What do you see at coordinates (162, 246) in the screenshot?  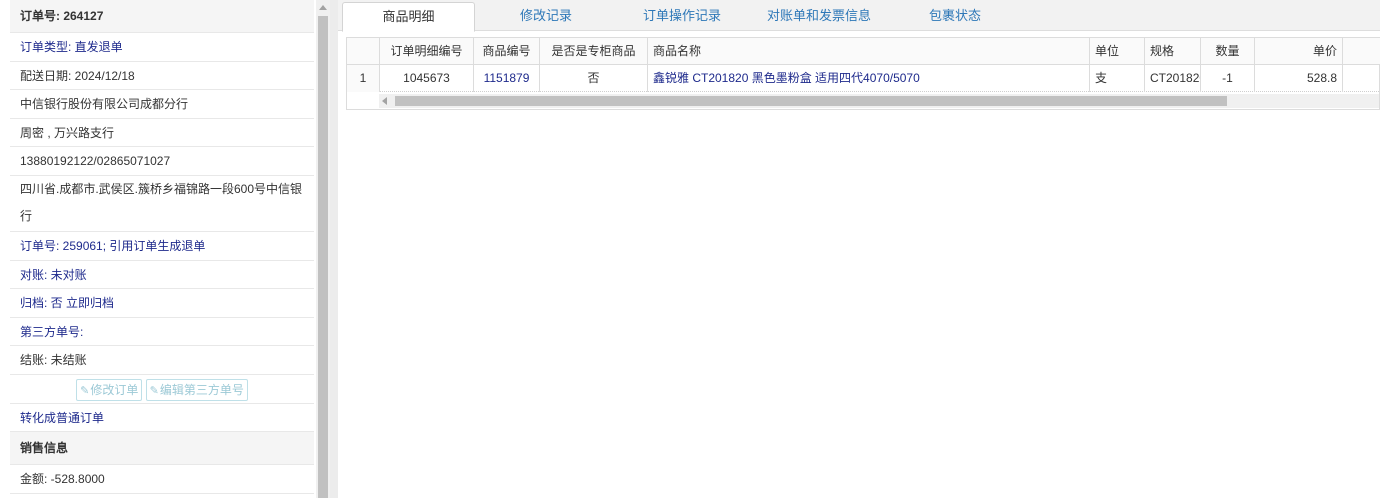 I see `reference-order: 订单号: 259061; 引用订单生成退单` at bounding box center [162, 246].